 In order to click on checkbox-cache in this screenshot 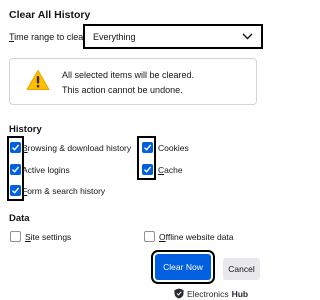, I will do `click(147, 169)`.